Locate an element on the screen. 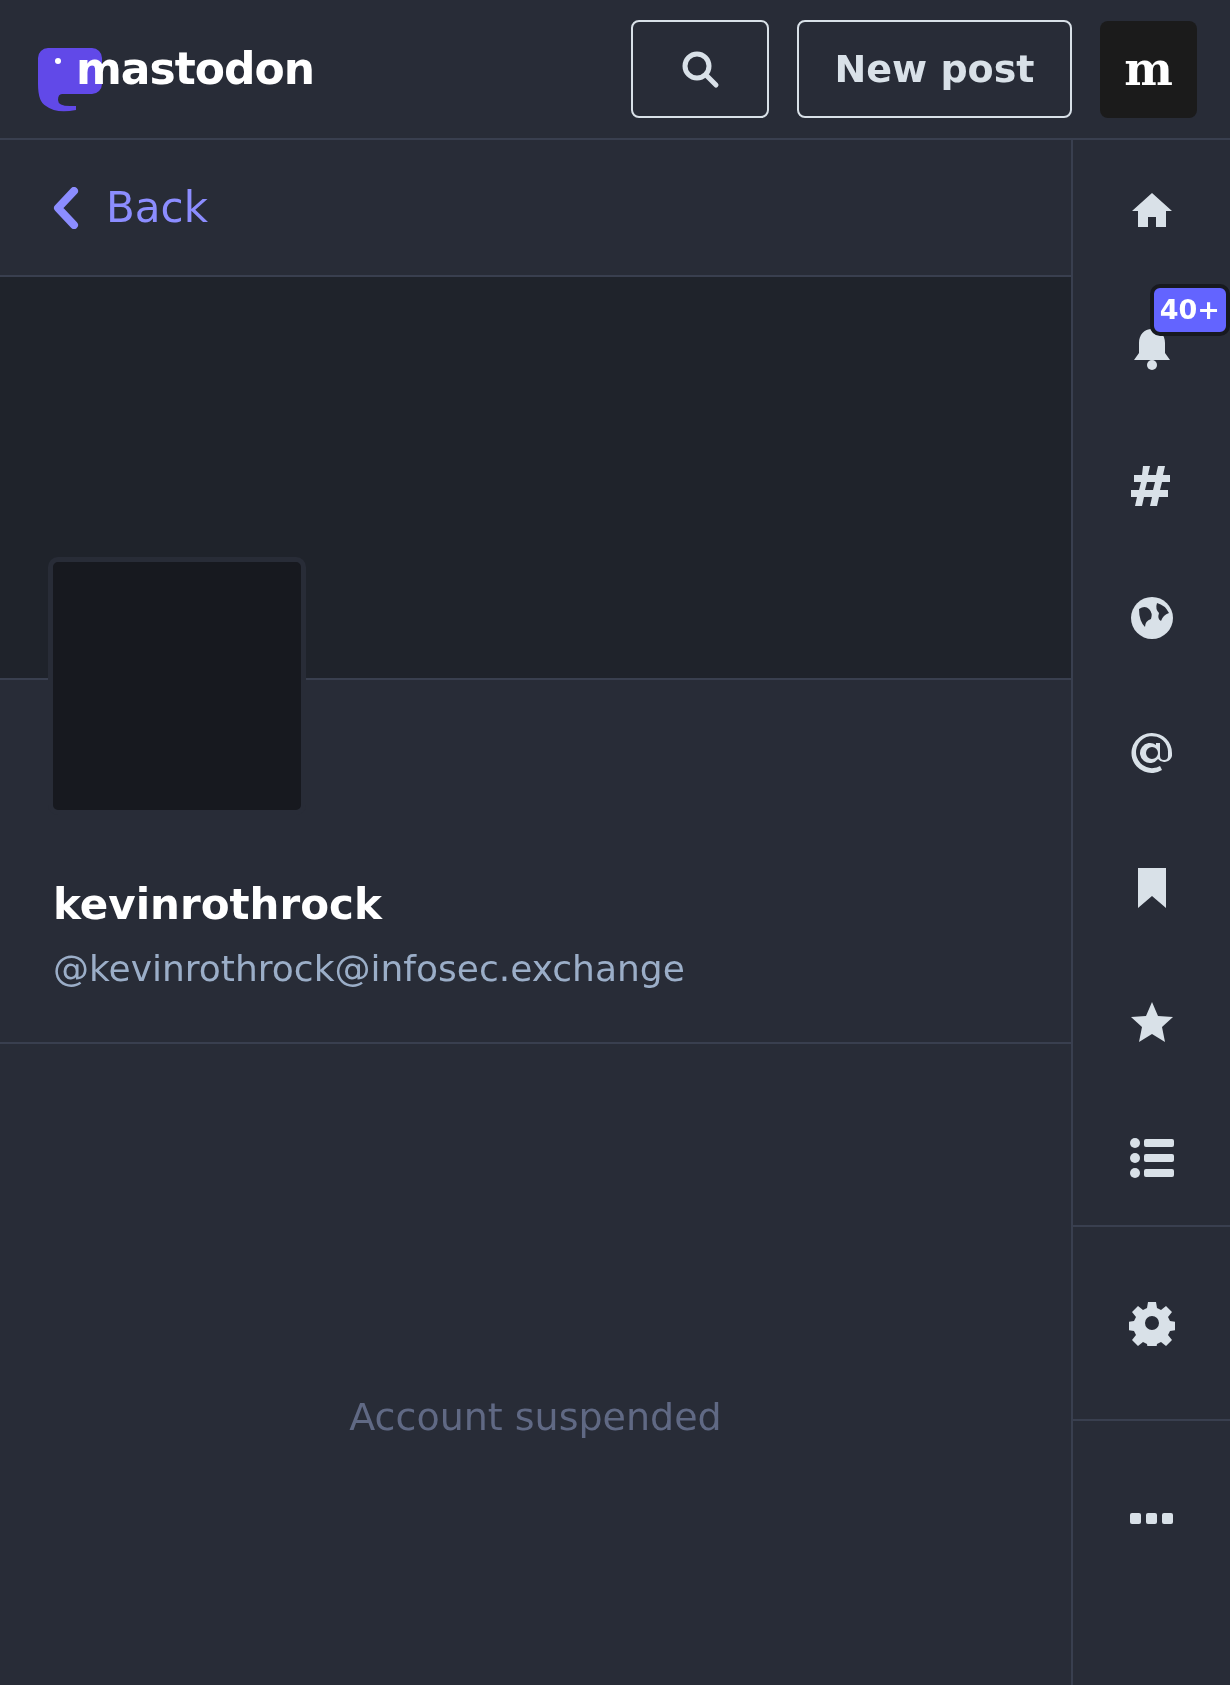 This screenshot has width=1230, height=1685. display-name: kevinrothrock is located at coordinates (218, 905).